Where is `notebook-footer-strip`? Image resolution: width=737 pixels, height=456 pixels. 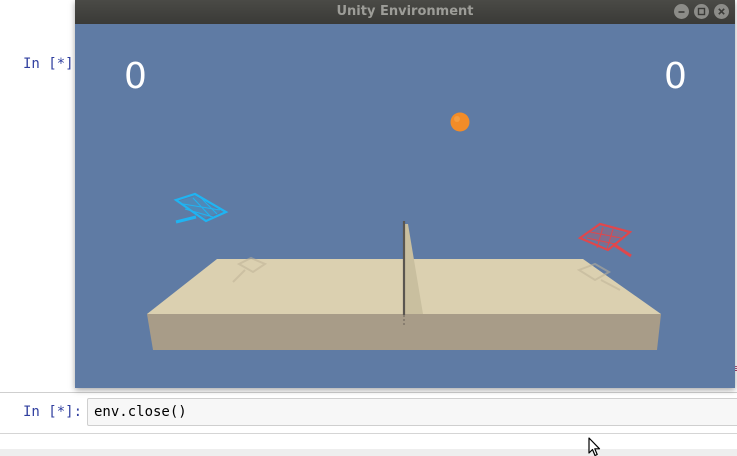
notebook-footer-strip is located at coordinates (368, 452).